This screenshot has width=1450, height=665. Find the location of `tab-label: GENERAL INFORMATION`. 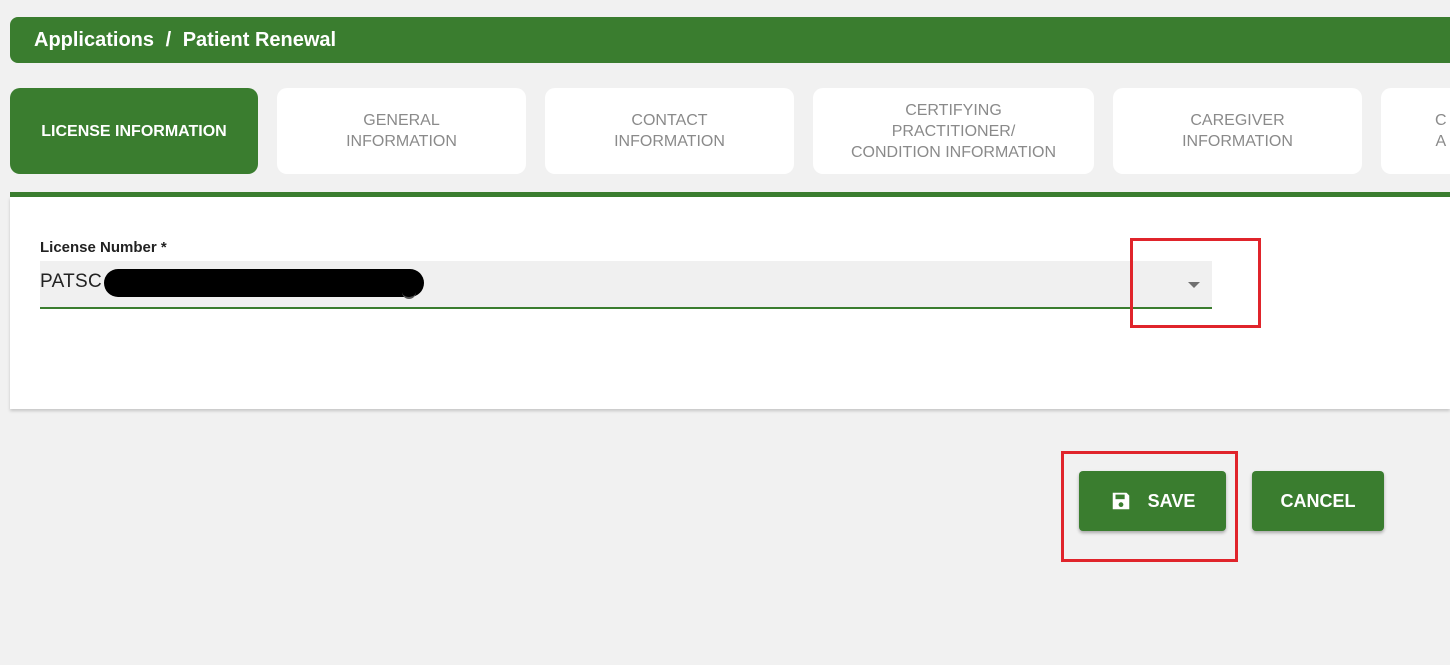

tab-label: GENERAL INFORMATION is located at coordinates (401, 131).